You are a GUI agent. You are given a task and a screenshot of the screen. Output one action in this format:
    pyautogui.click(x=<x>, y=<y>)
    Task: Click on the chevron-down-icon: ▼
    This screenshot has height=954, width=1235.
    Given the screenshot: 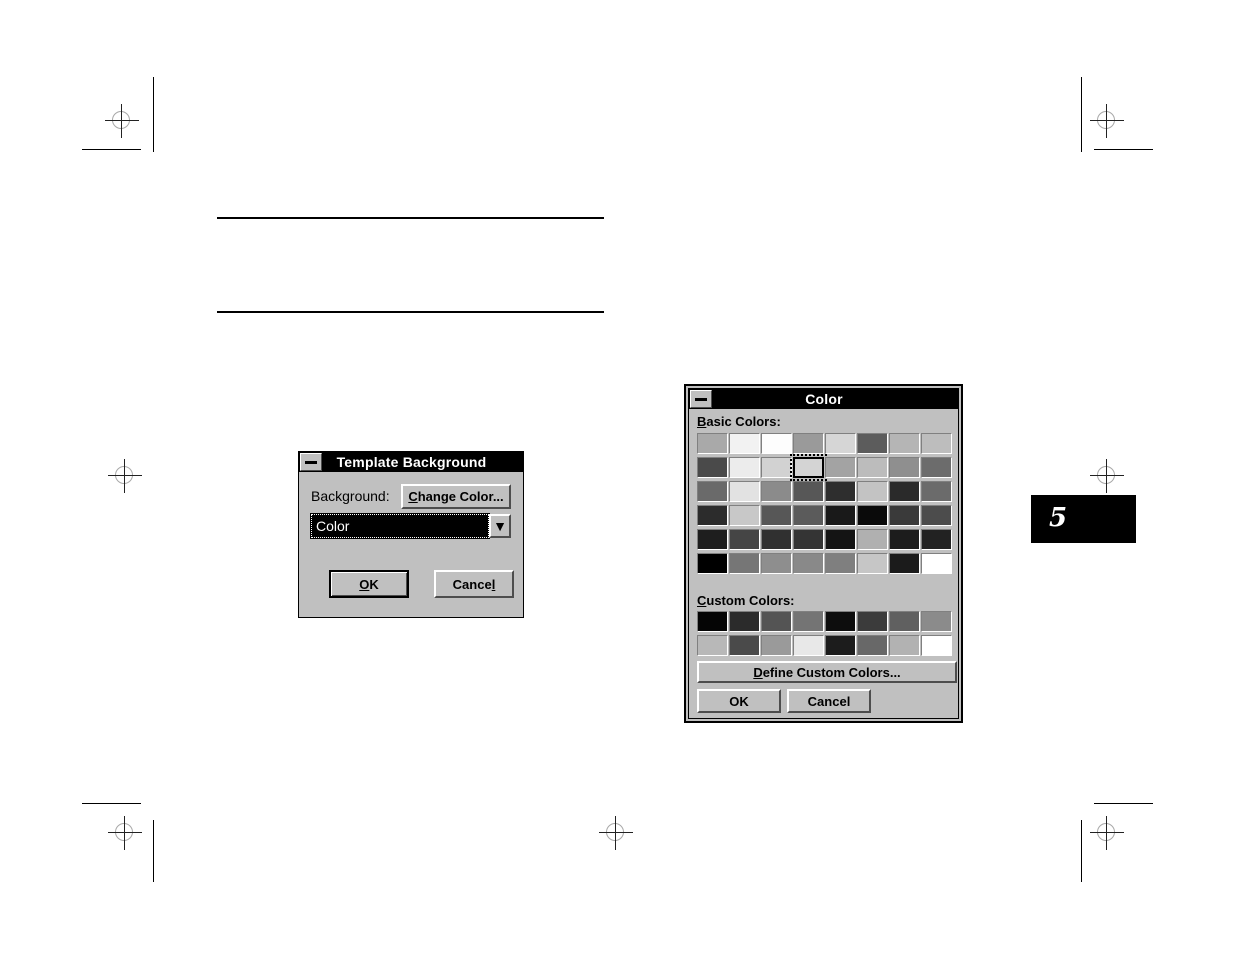 What is the action you would take?
    pyautogui.click(x=500, y=526)
    